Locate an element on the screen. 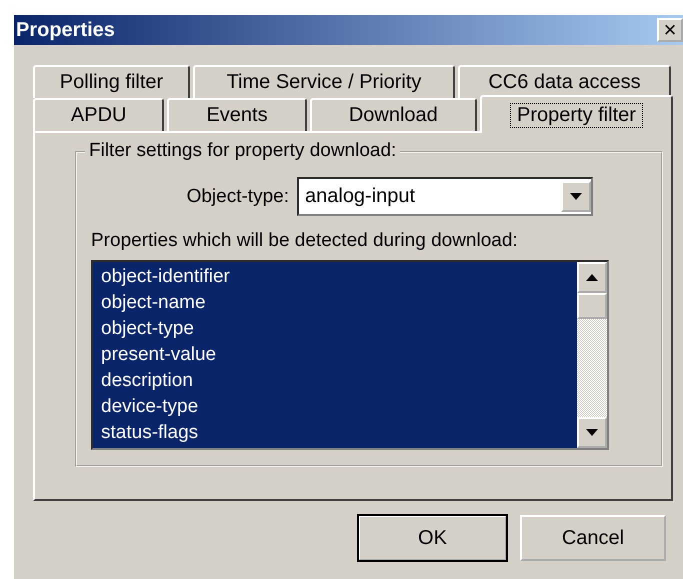 This screenshot has width=683, height=579. up-arrow-icon is located at coordinates (592, 277).